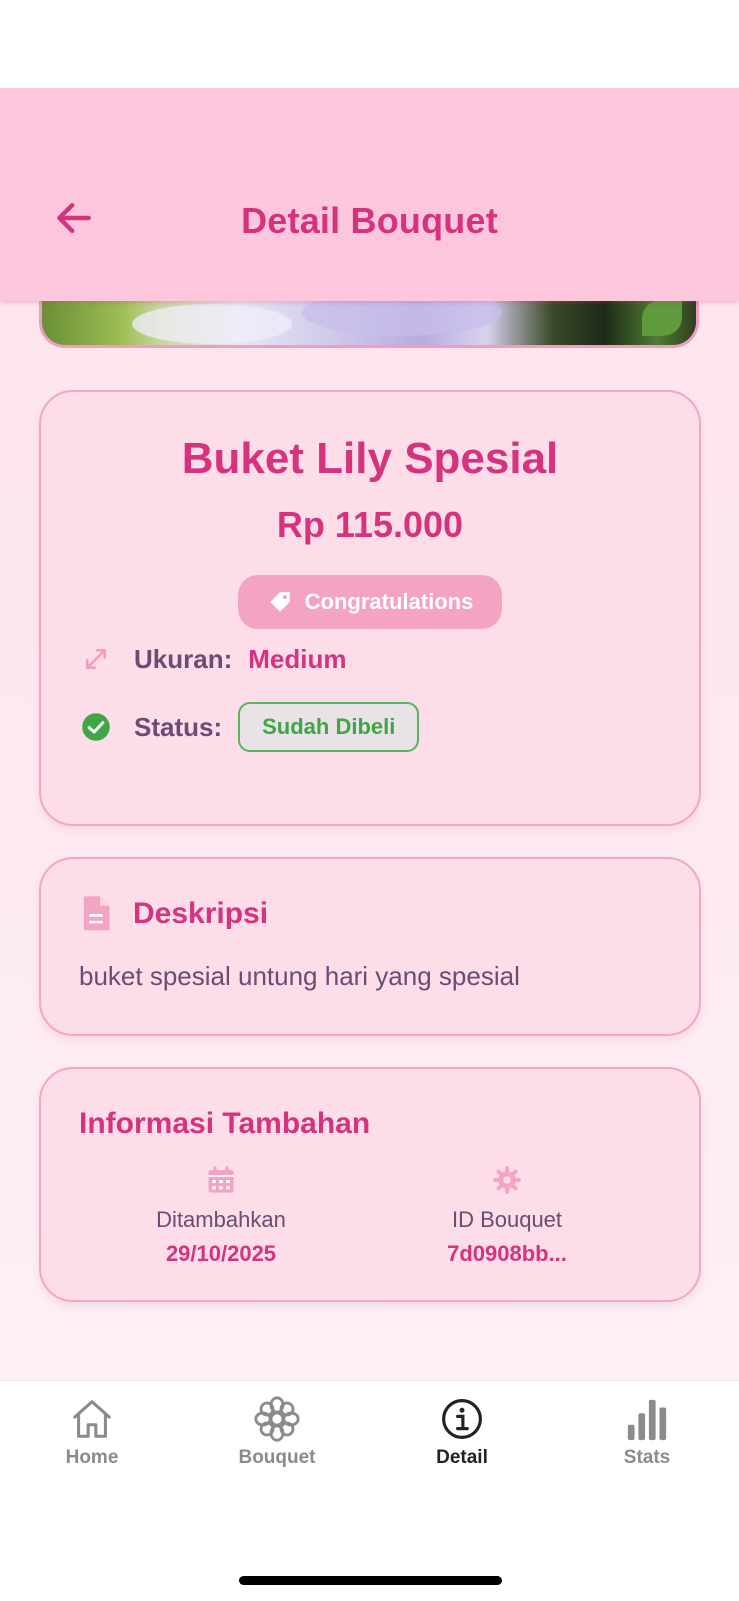 This screenshot has width=739, height=1601. I want to click on size-row: Ukuran: Medium, so click(212, 659).